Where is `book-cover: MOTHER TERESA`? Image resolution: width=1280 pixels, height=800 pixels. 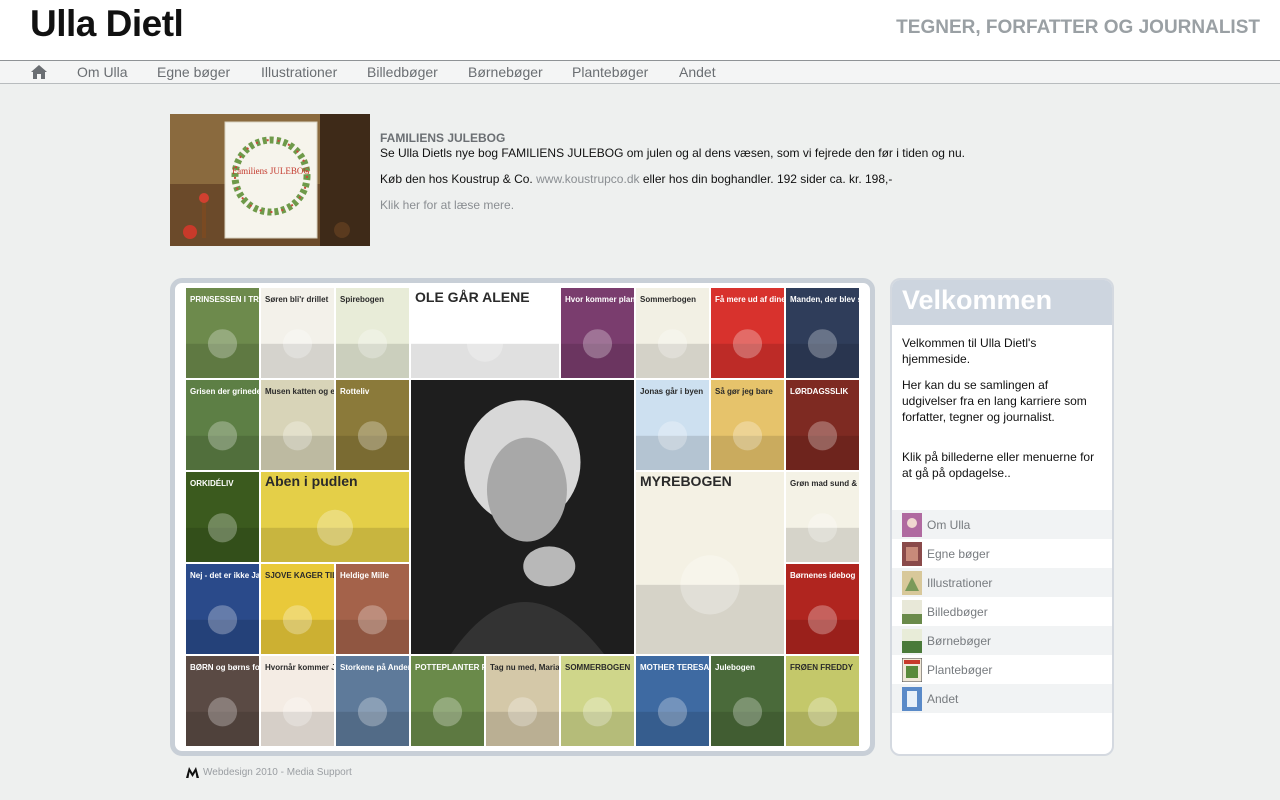 book-cover: MOTHER TERESA is located at coordinates (672, 701).